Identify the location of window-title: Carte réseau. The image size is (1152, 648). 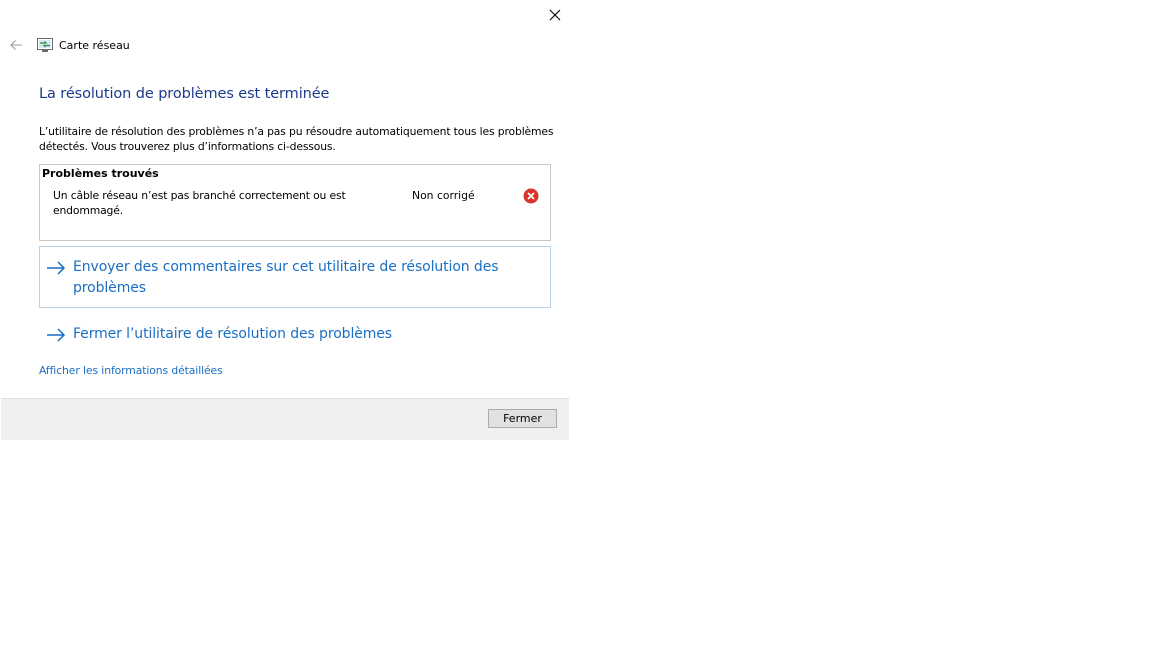
(94, 45).